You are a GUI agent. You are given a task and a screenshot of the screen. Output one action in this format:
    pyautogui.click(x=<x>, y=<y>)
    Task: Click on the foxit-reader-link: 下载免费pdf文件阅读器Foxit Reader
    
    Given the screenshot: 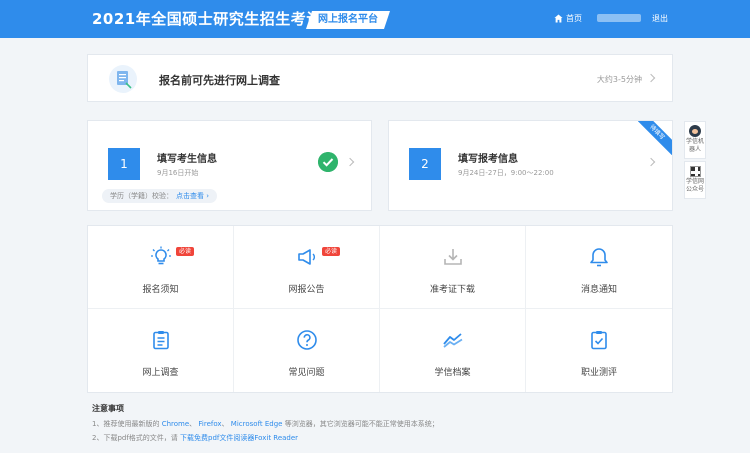 What is the action you would take?
    pyautogui.click(x=239, y=438)
    